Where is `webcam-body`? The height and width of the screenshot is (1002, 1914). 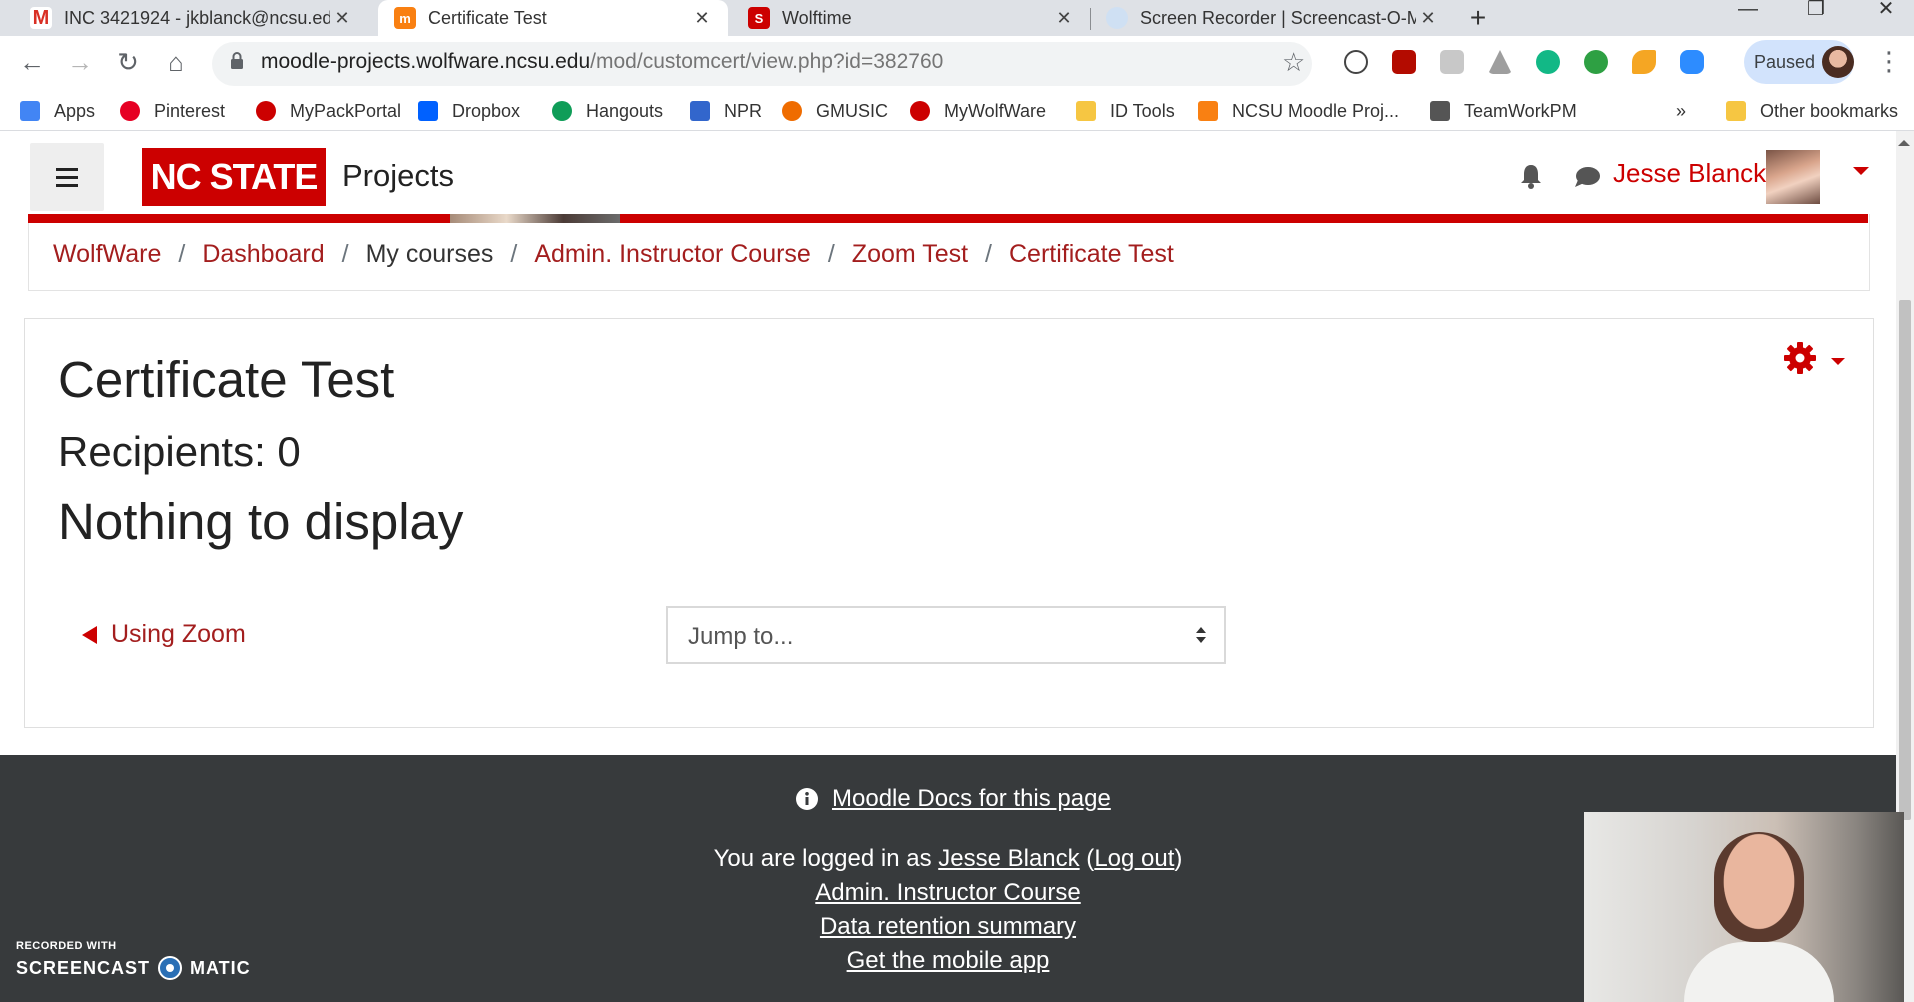
webcam-body is located at coordinates (1759, 972).